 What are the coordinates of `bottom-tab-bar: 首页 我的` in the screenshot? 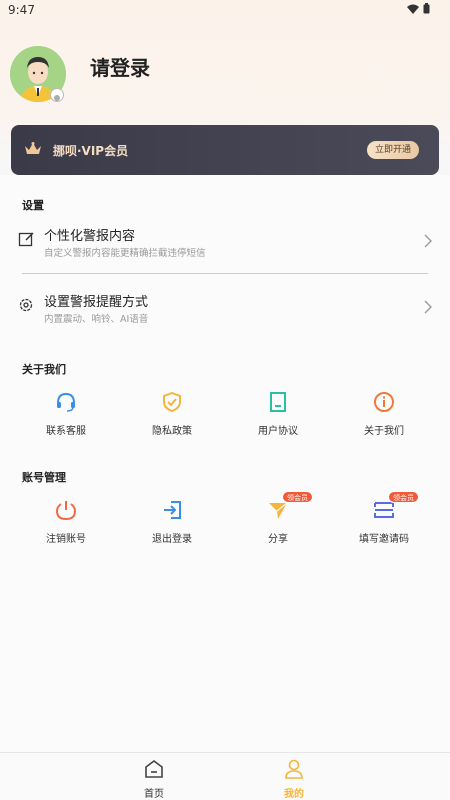 It's located at (225, 776).